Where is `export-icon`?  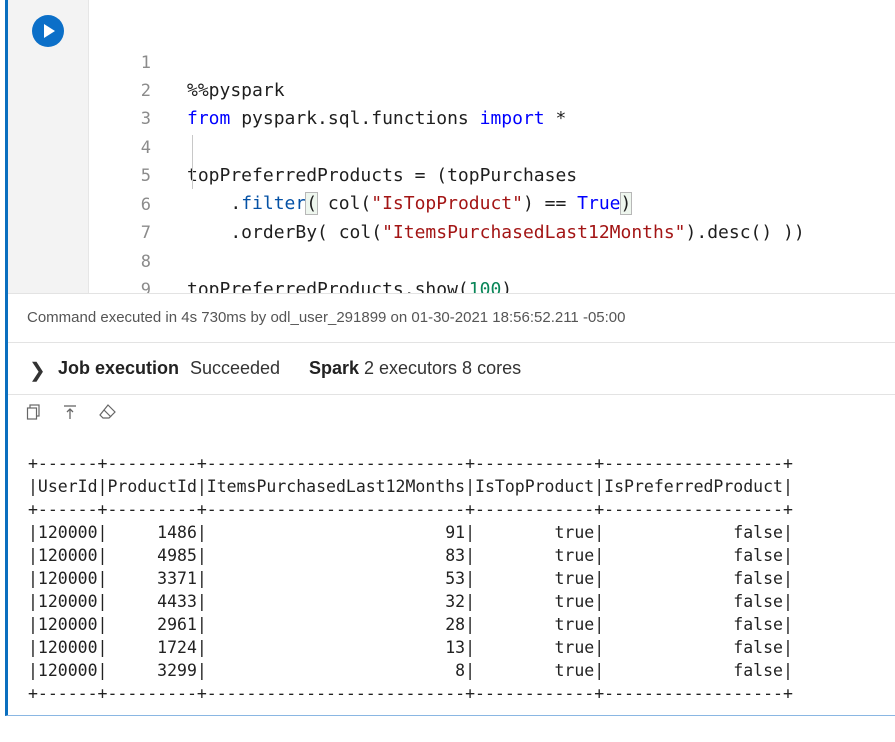
export-icon is located at coordinates (70, 414).